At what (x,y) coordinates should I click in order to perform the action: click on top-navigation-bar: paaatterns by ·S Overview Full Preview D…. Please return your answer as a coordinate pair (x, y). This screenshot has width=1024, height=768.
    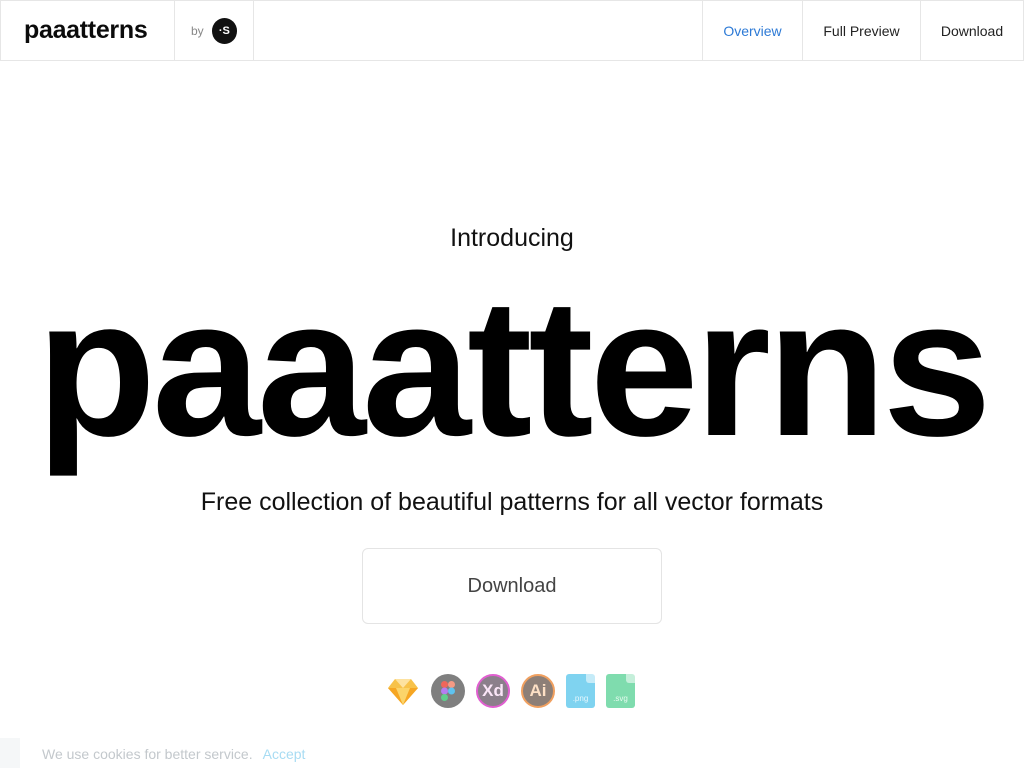
    Looking at the image, I should click on (512, 30).